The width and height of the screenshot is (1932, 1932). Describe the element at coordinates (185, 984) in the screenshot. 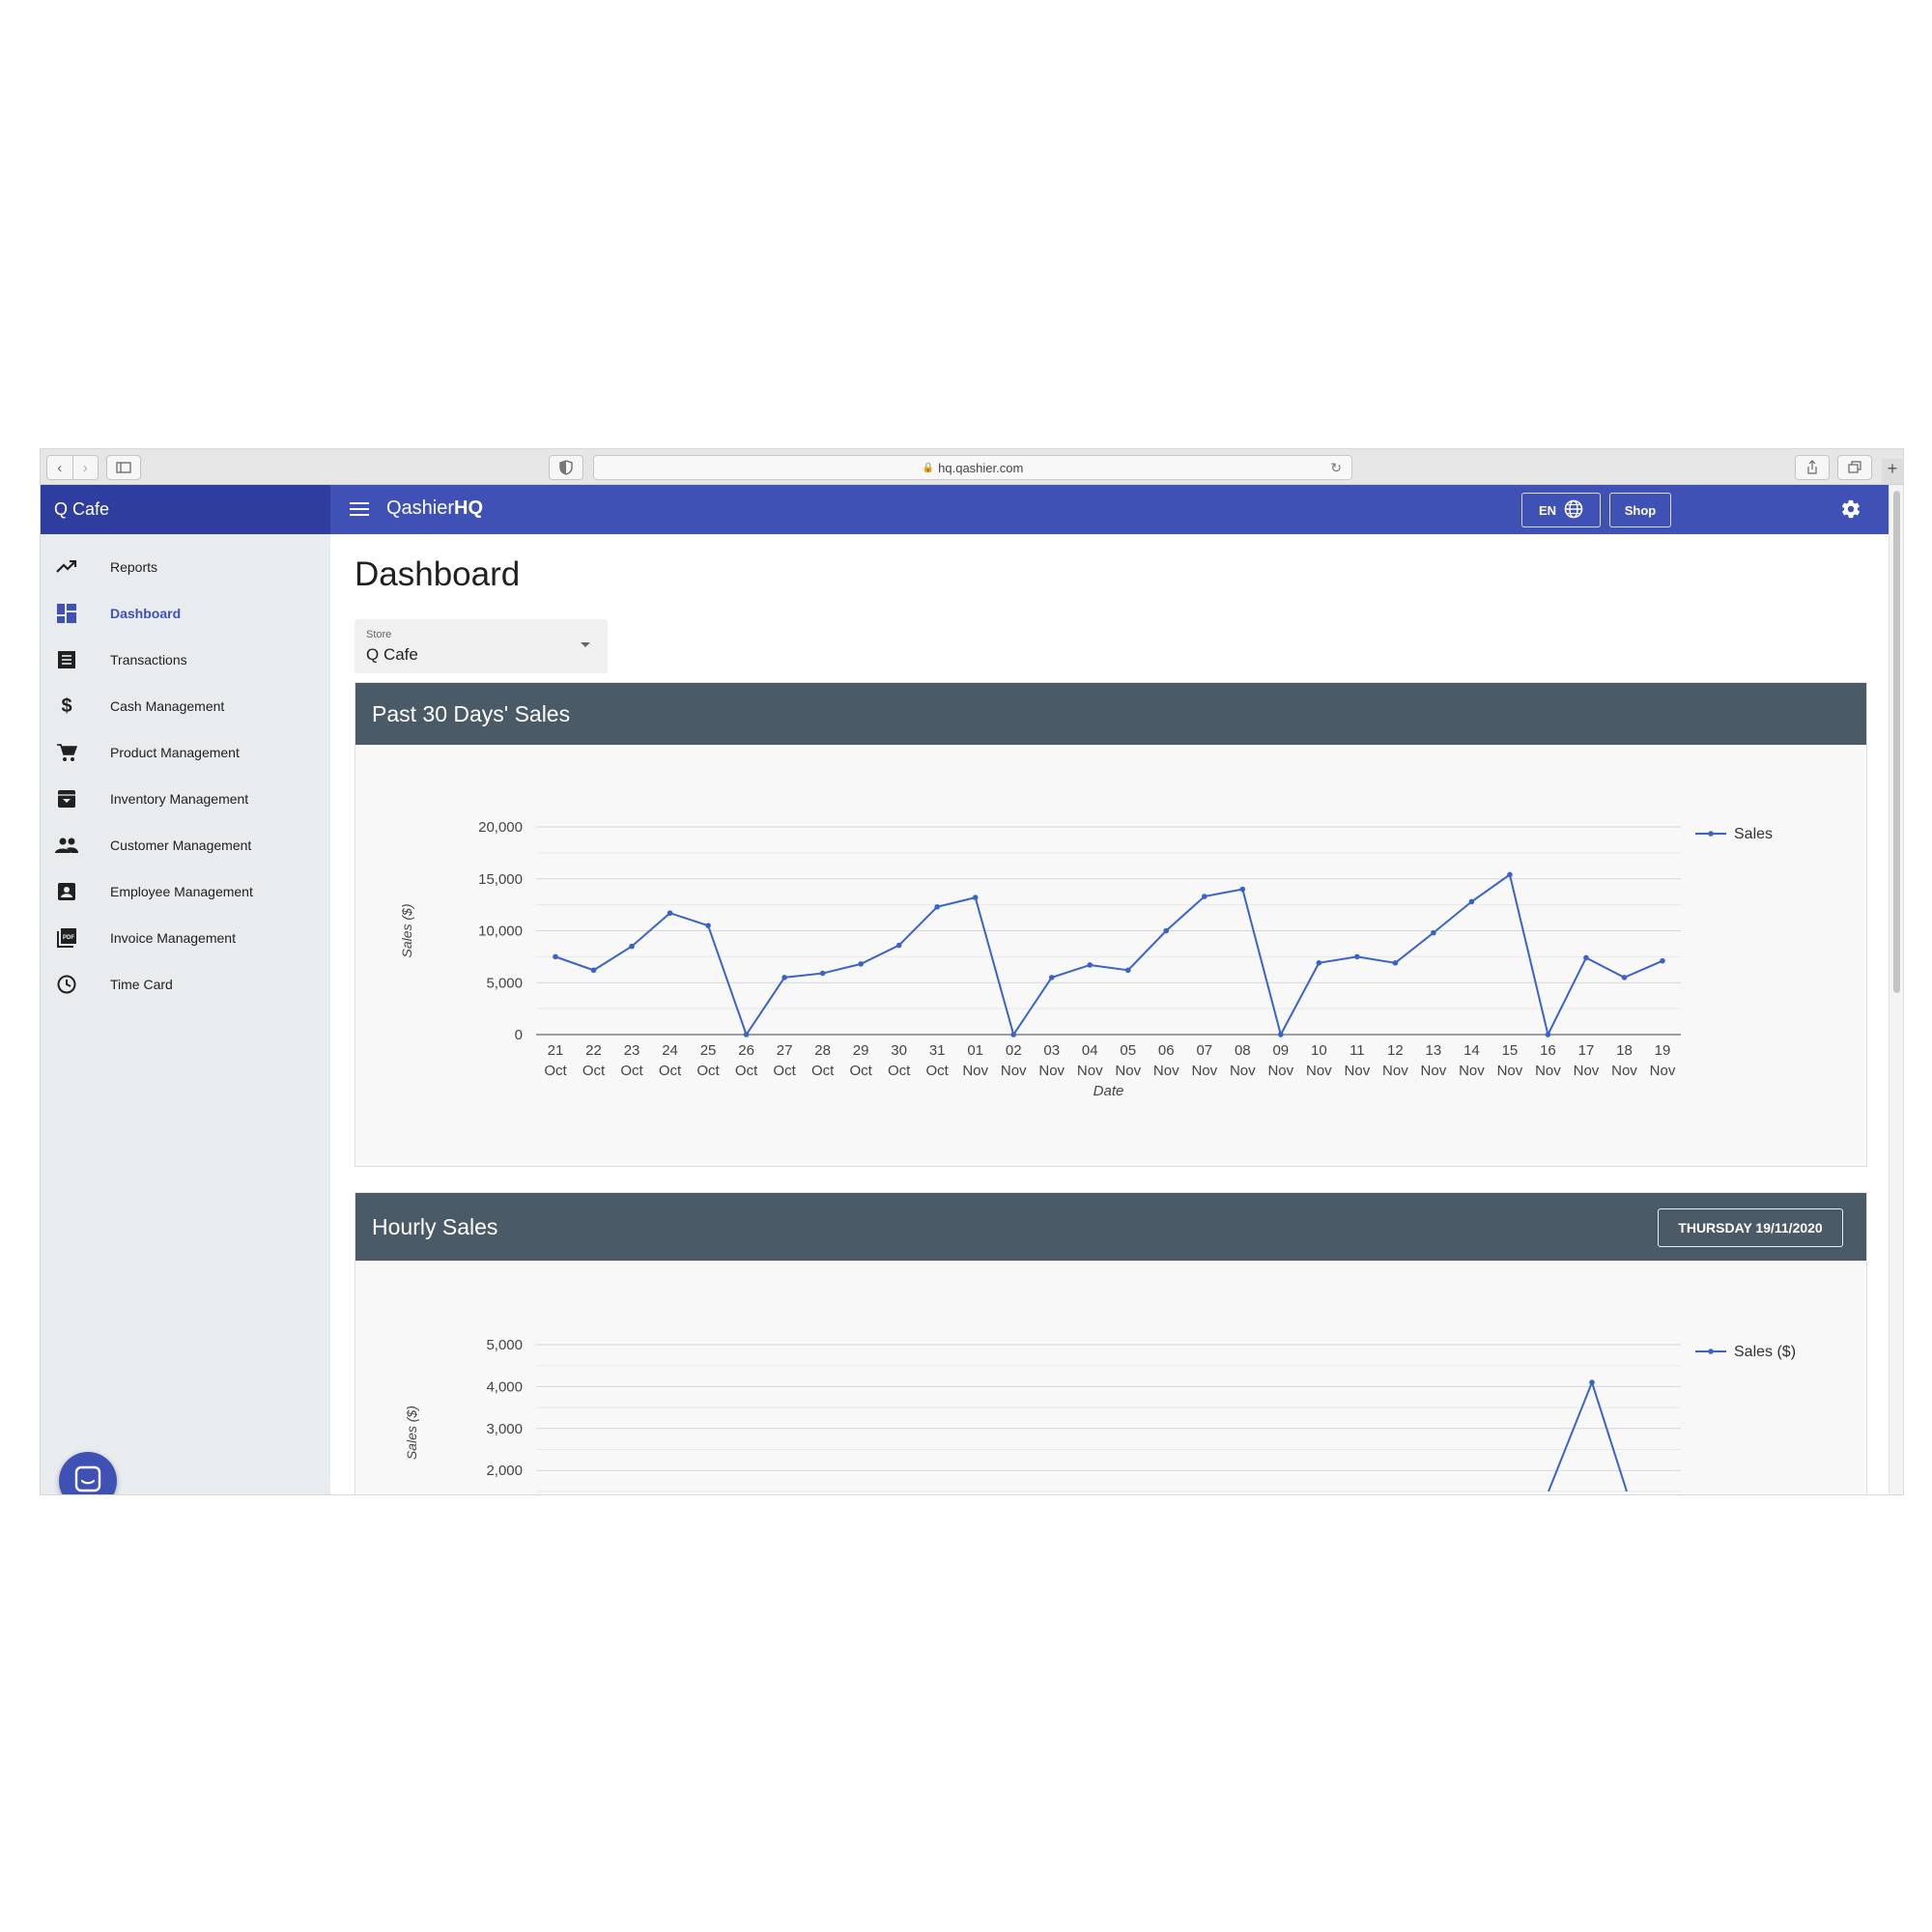

I see `sidebar-item-time-card: Time Card` at that location.